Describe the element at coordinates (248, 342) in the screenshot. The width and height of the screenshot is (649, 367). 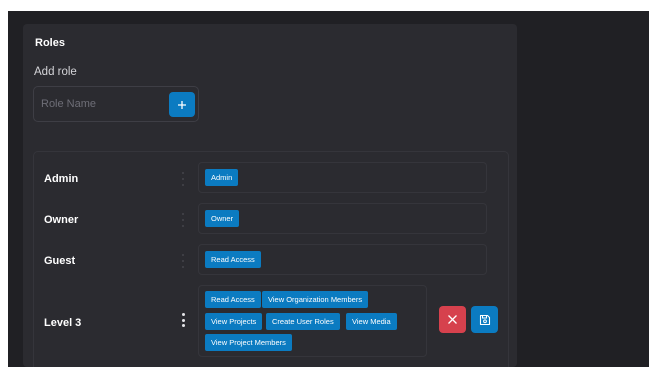
I see `permission-tag: View Project Members` at that location.